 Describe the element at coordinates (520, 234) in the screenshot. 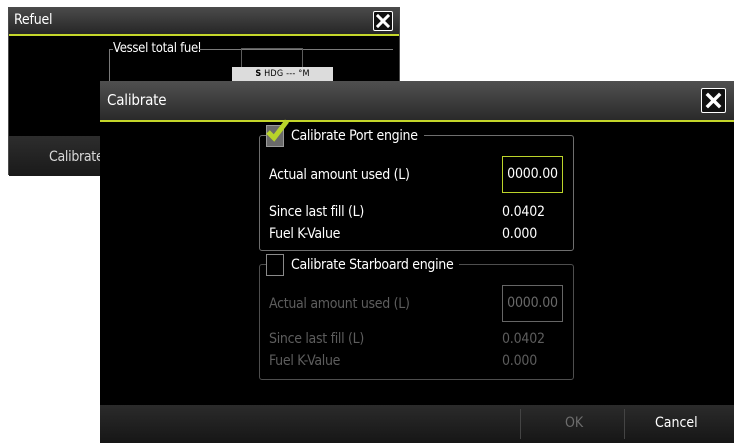

I see `port-k-value: 0.000` at that location.